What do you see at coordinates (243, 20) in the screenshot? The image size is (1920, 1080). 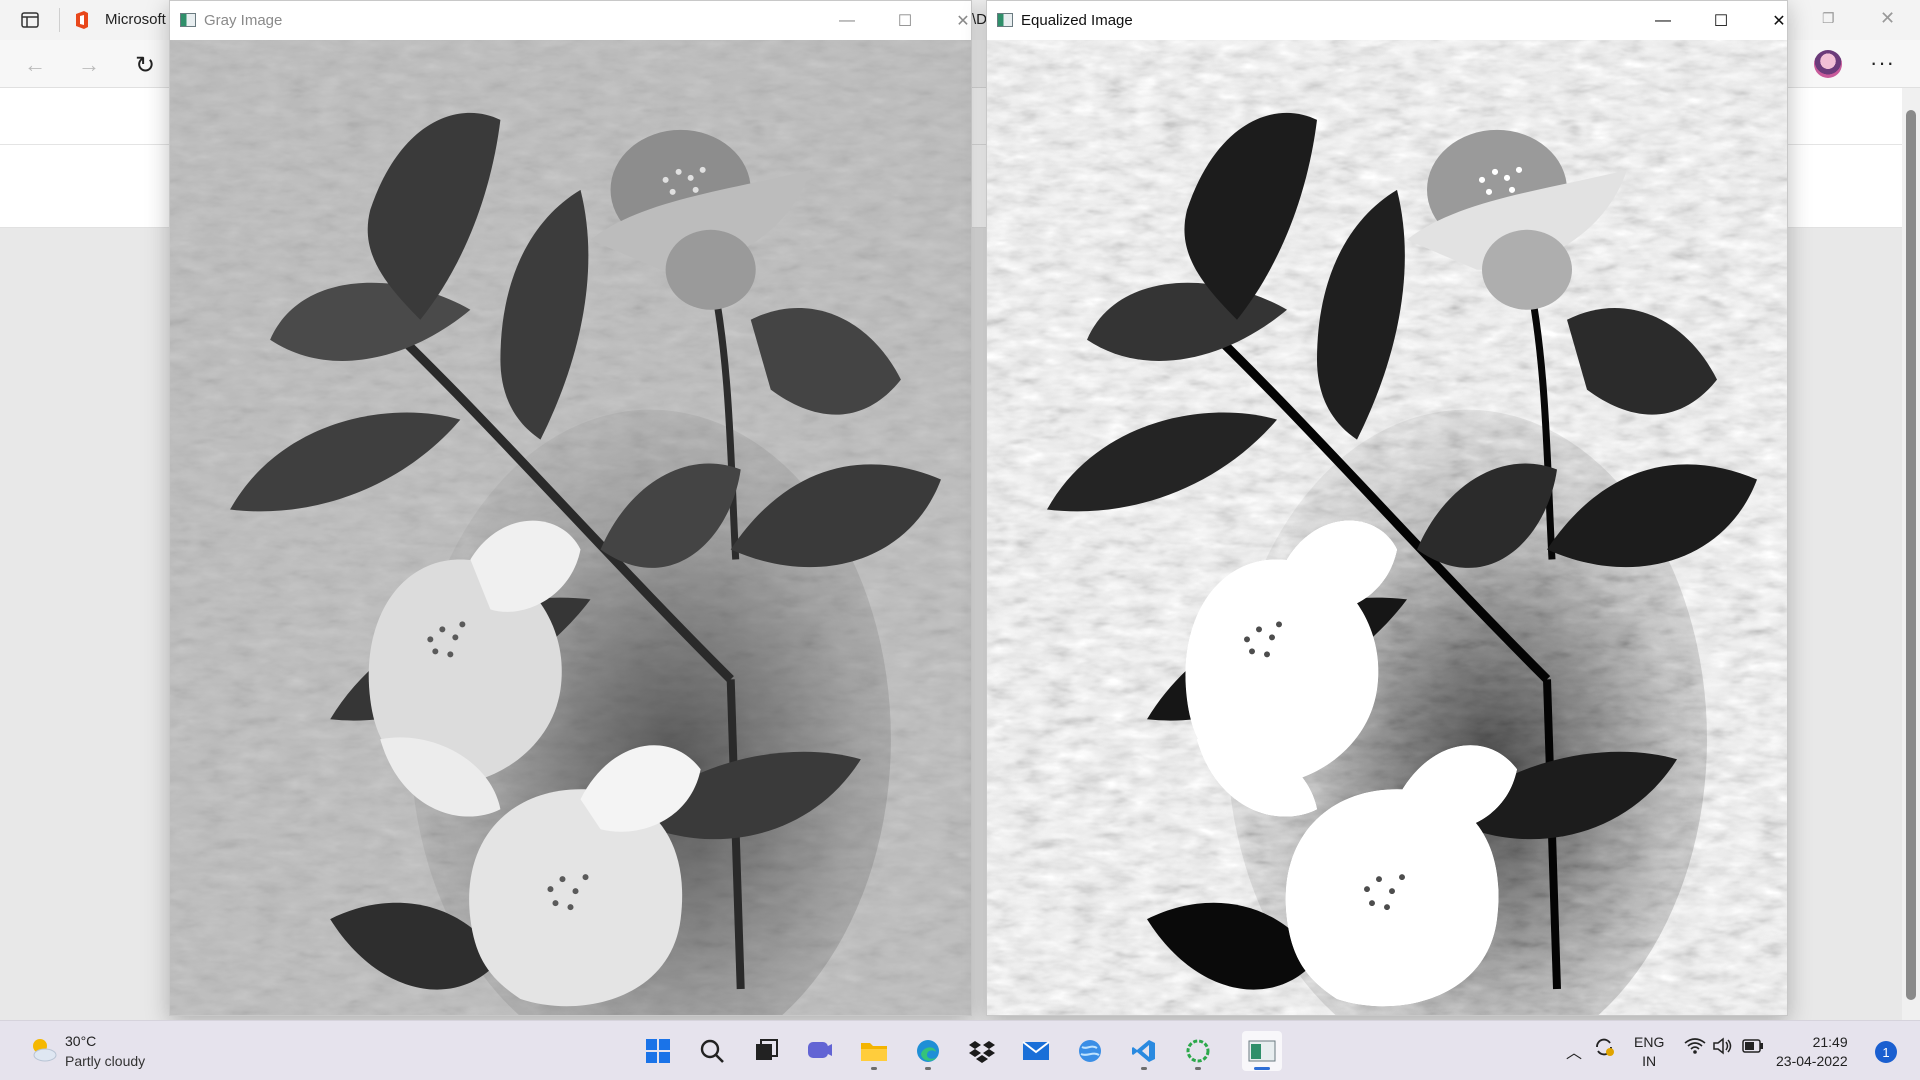 I see `window-title: Gray Image` at bounding box center [243, 20].